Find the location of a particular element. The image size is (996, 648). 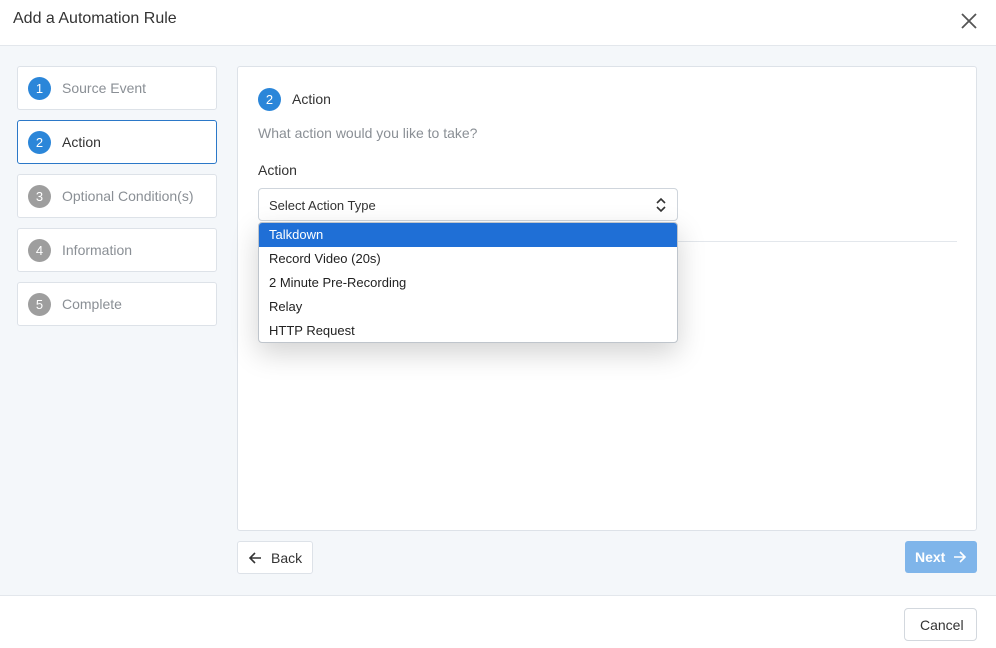

dialog-title: Add a Automation Rule is located at coordinates (95, 18).